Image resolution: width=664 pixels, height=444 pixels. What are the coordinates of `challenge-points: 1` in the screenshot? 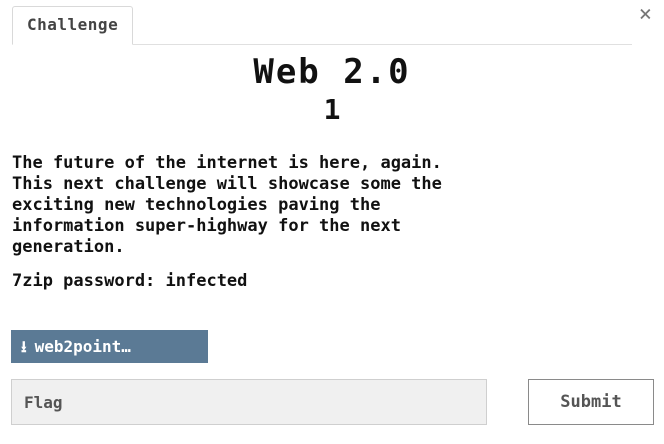 It's located at (332, 109).